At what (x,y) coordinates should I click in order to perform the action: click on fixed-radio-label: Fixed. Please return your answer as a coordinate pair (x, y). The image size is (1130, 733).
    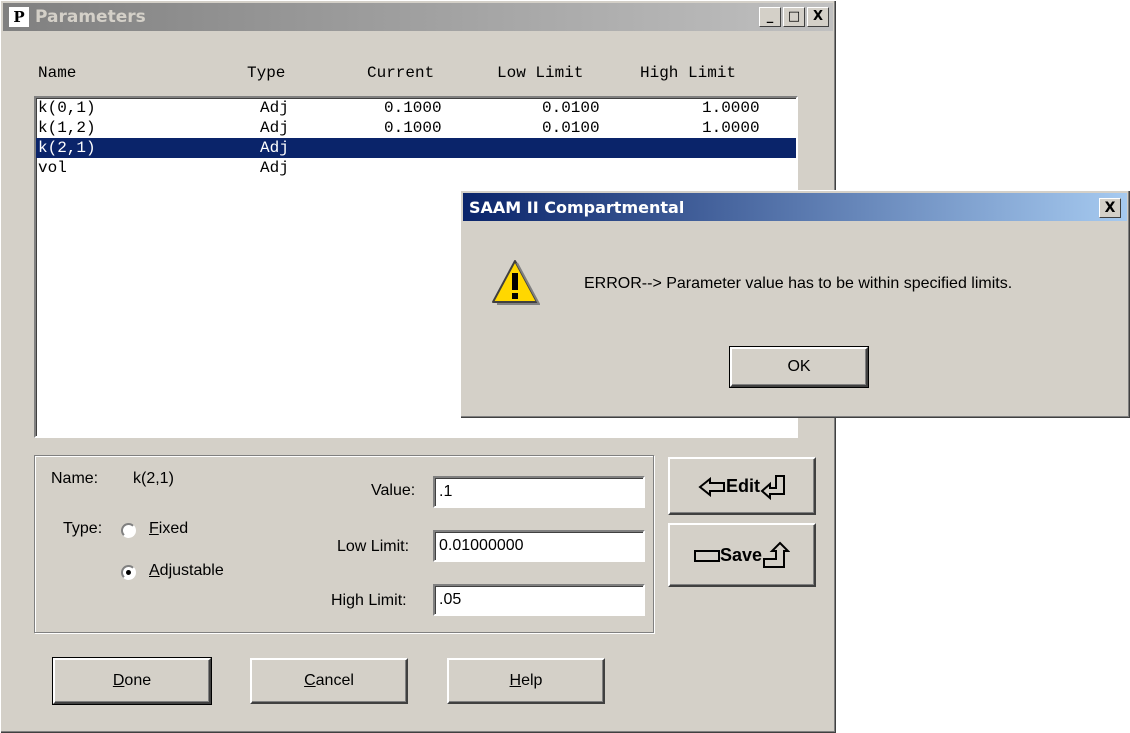
    Looking at the image, I should click on (168, 529).